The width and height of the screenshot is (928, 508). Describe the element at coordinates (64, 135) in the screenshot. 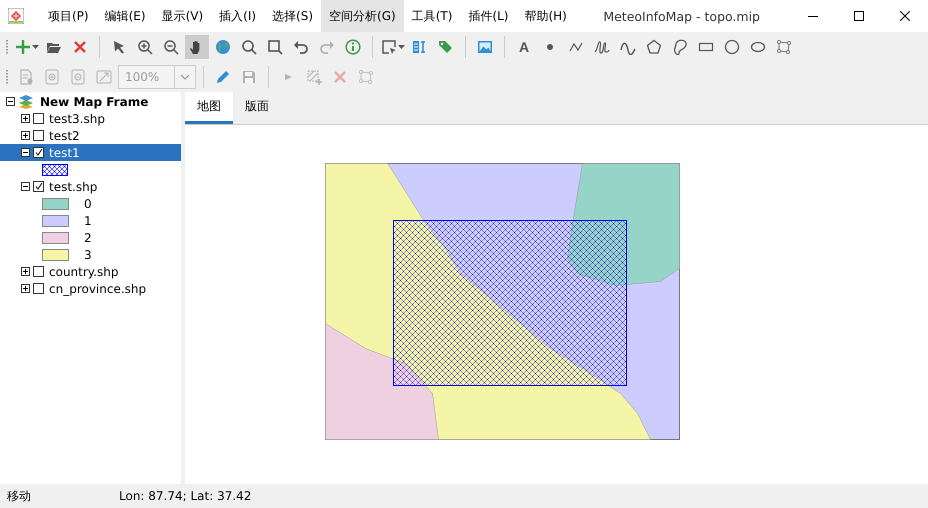

I see `layer-name: test2` at that location.